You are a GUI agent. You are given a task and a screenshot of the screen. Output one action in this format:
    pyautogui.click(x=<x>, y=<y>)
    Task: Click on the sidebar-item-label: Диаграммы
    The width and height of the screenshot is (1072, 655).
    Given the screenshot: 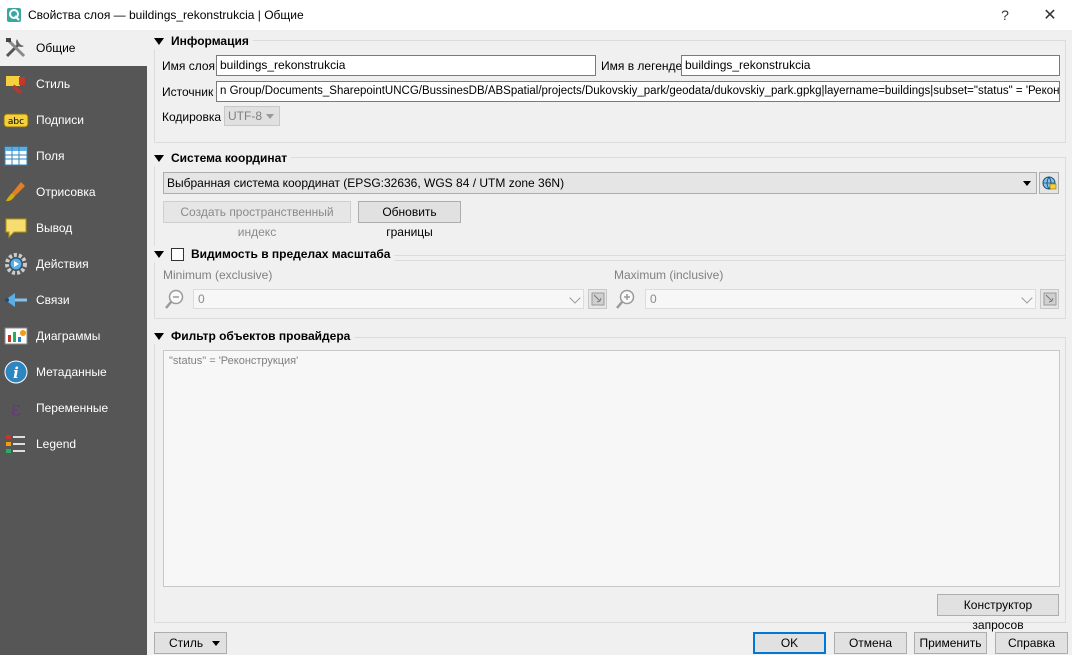 What is the action you would take?
    pyautogui.click(x=68, y=336)
    